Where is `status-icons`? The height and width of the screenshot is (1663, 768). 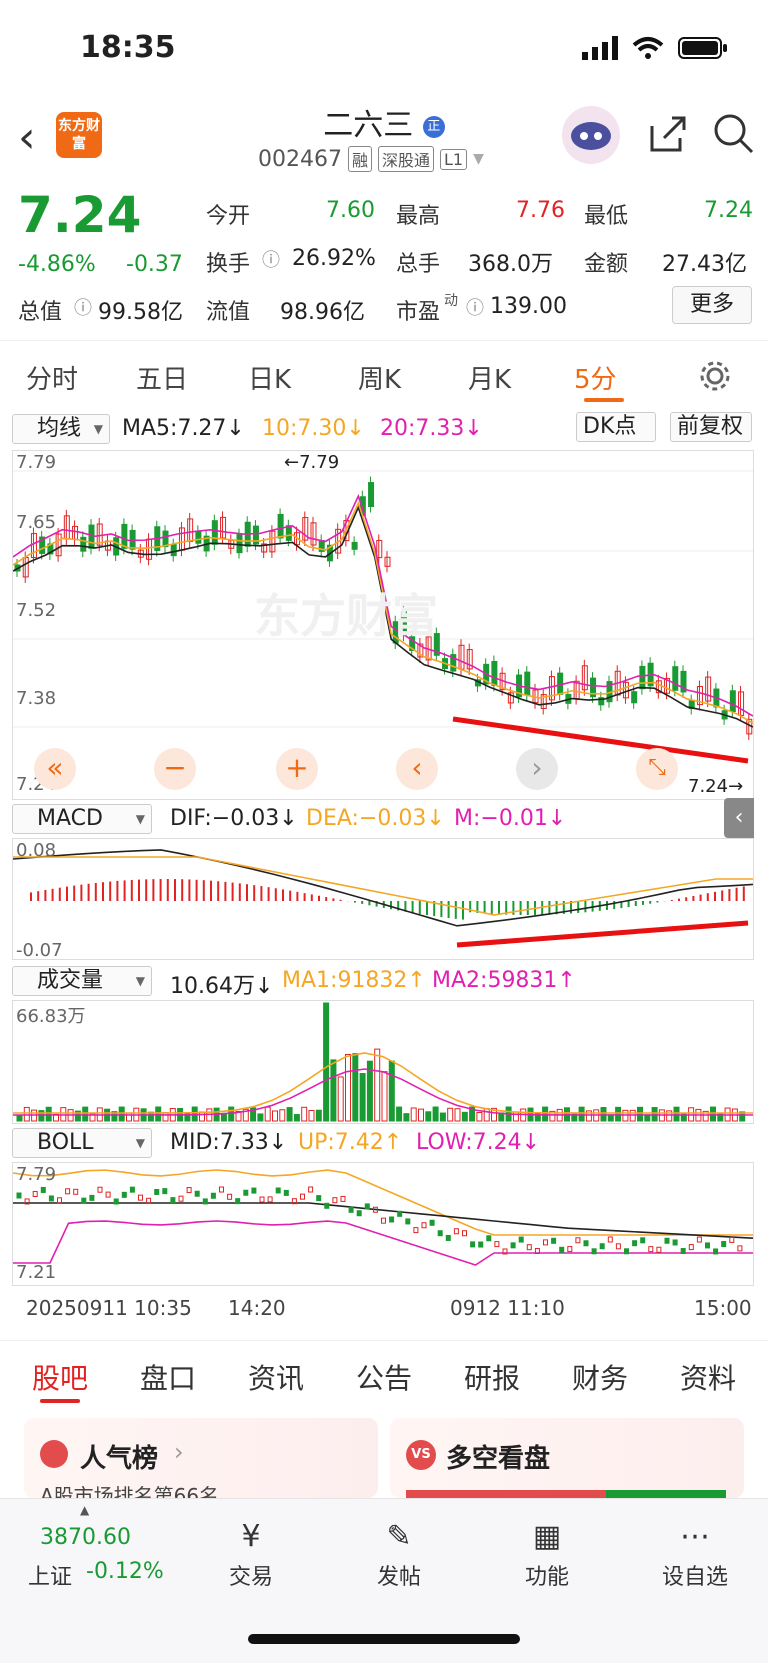 status-icons is located at coordinates (655, 48).